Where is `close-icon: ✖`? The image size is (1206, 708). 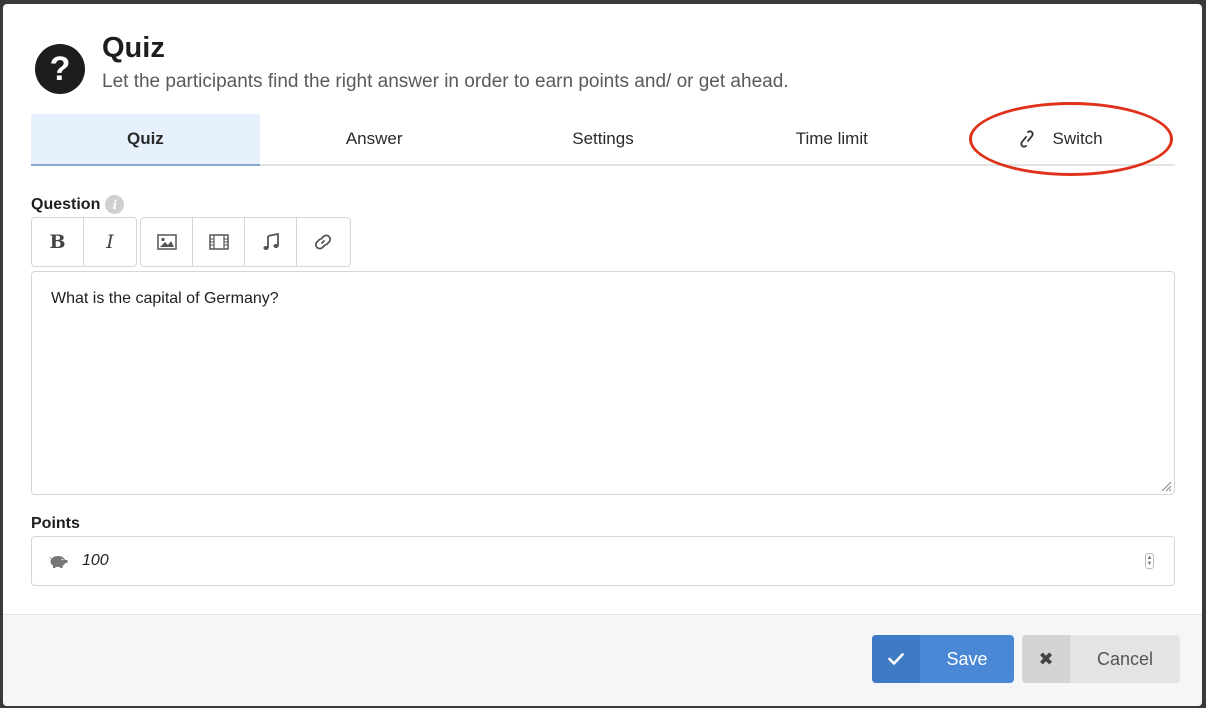
close-icon: ✖ is located at coordinates (1046, 659).